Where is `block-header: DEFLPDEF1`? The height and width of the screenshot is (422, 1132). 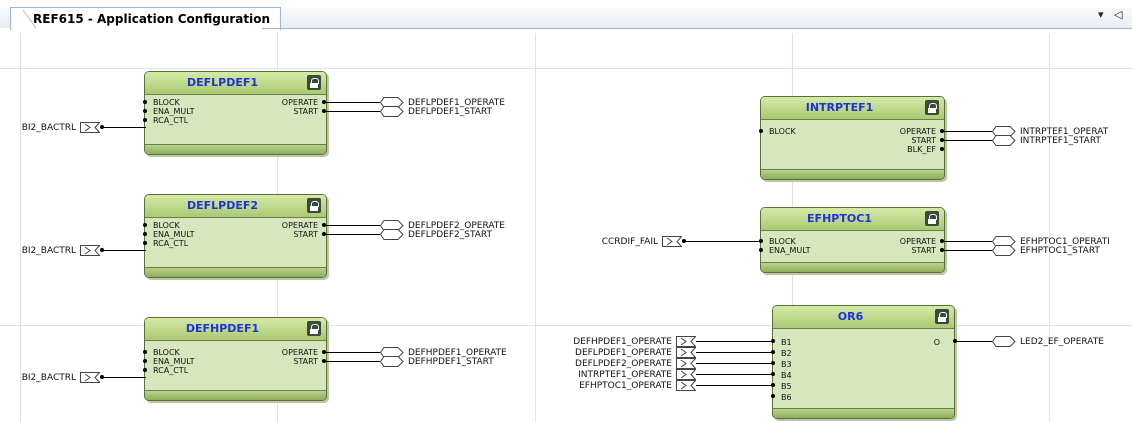
block-header: DEFLPDEF1 is located at coordinates (235, 83).